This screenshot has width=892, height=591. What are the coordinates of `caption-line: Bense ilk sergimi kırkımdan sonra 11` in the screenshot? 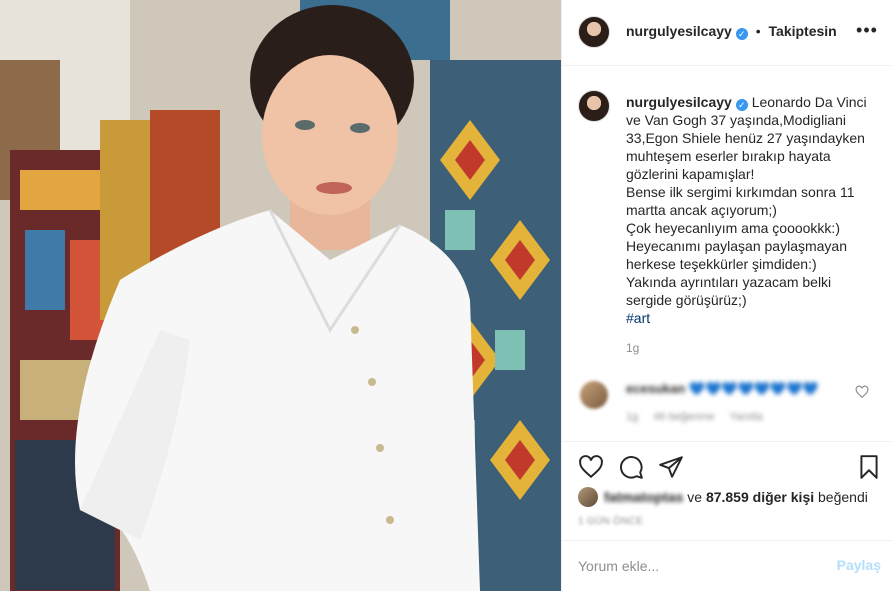 It's located at (740, 192).